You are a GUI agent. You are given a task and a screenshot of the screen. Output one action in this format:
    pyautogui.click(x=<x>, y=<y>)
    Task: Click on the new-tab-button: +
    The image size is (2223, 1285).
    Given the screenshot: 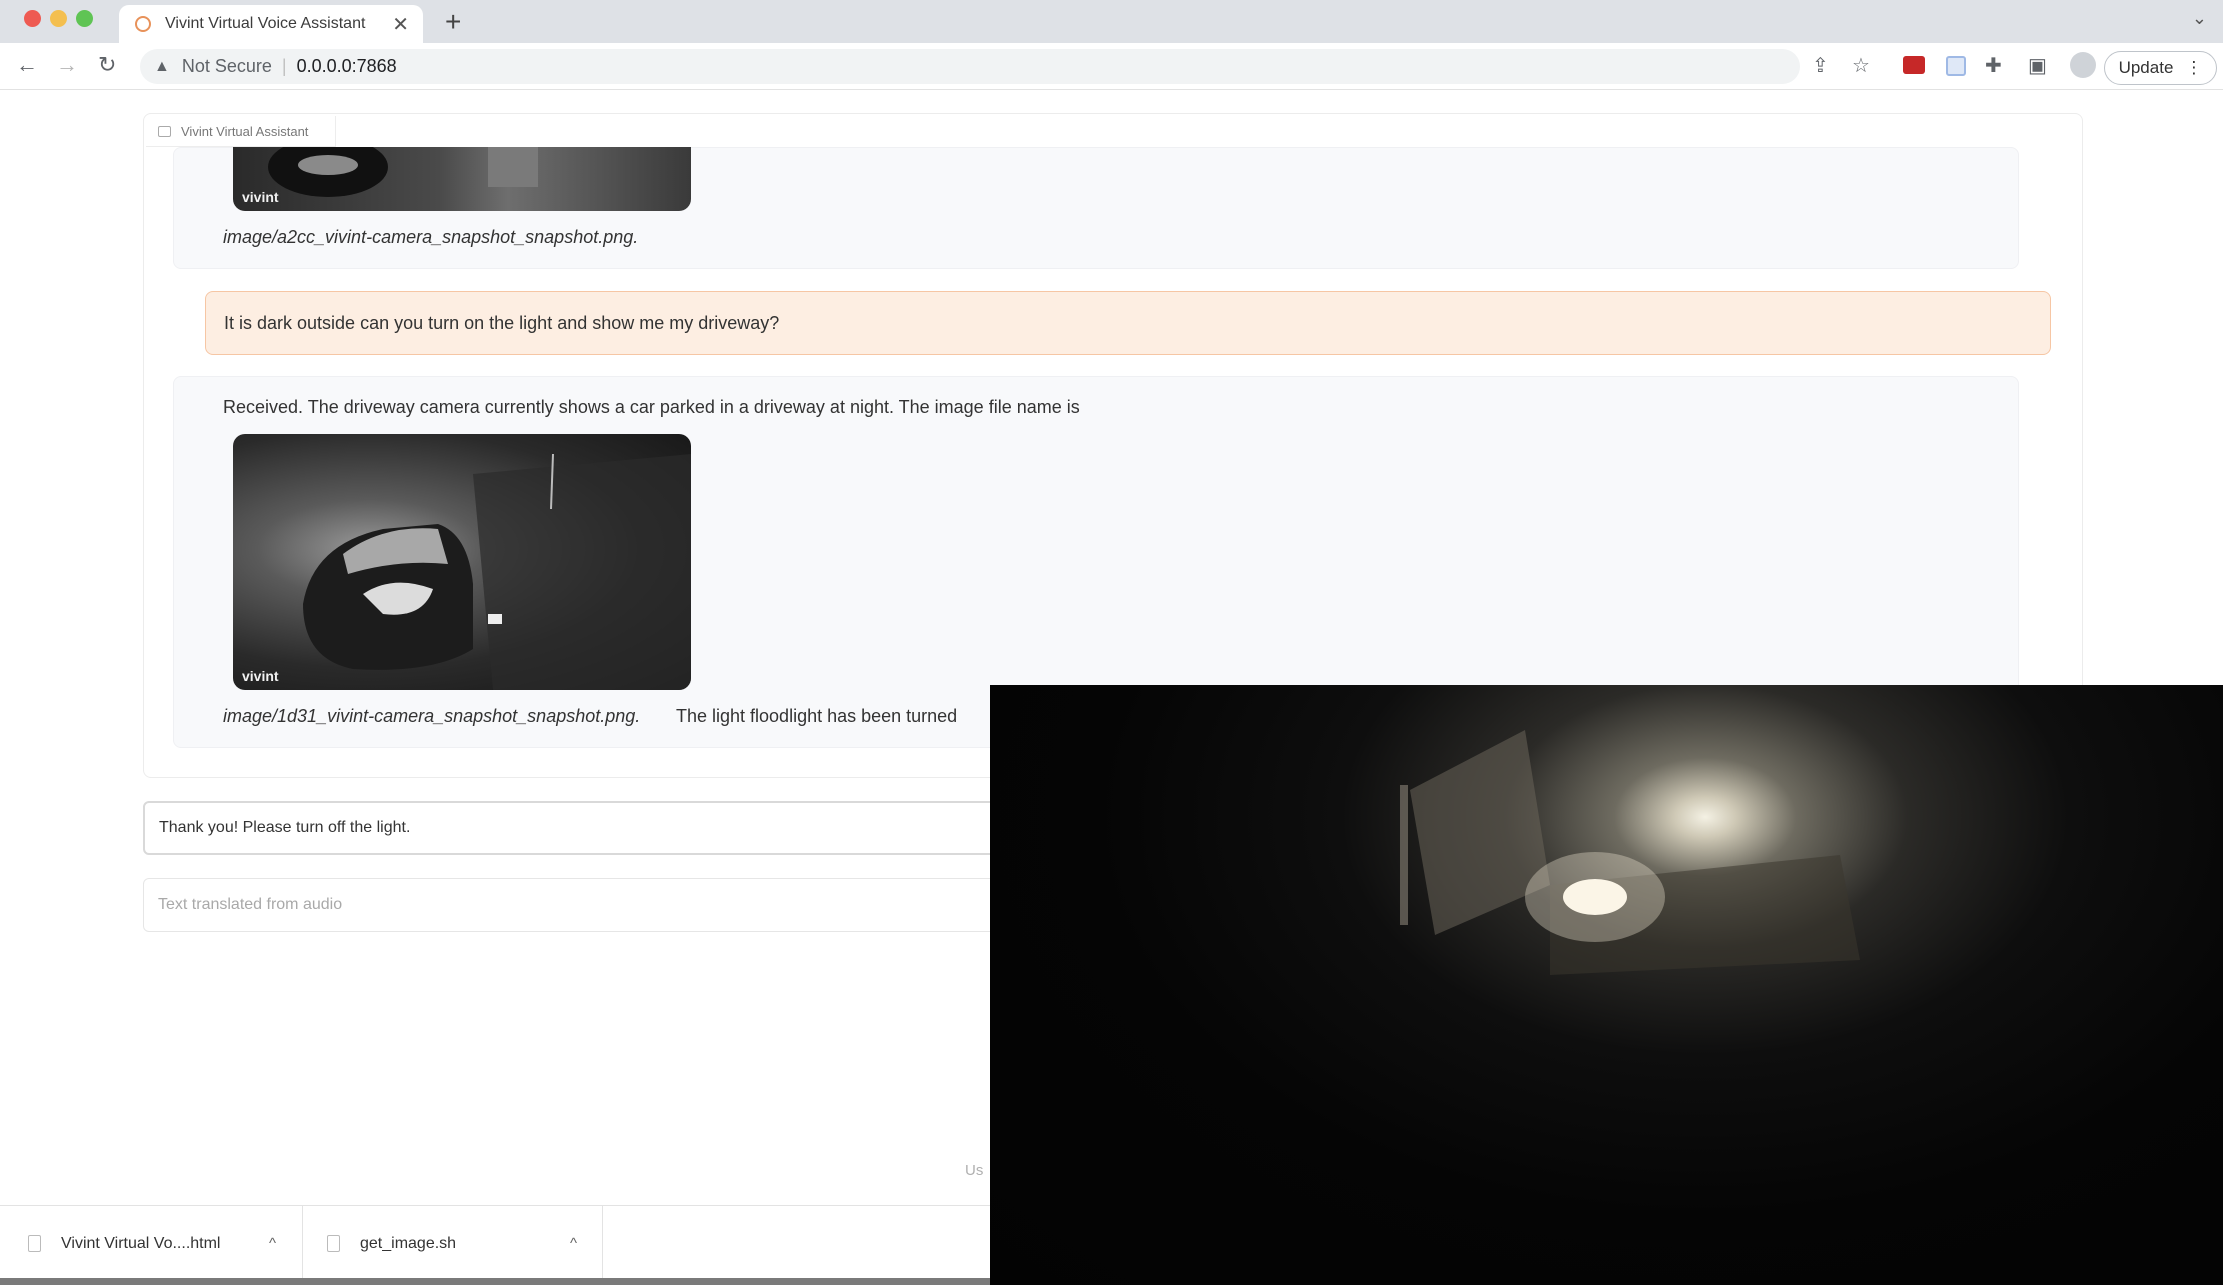 What is the action you would take?
    pyautogui.click(x=453, y=22)
    